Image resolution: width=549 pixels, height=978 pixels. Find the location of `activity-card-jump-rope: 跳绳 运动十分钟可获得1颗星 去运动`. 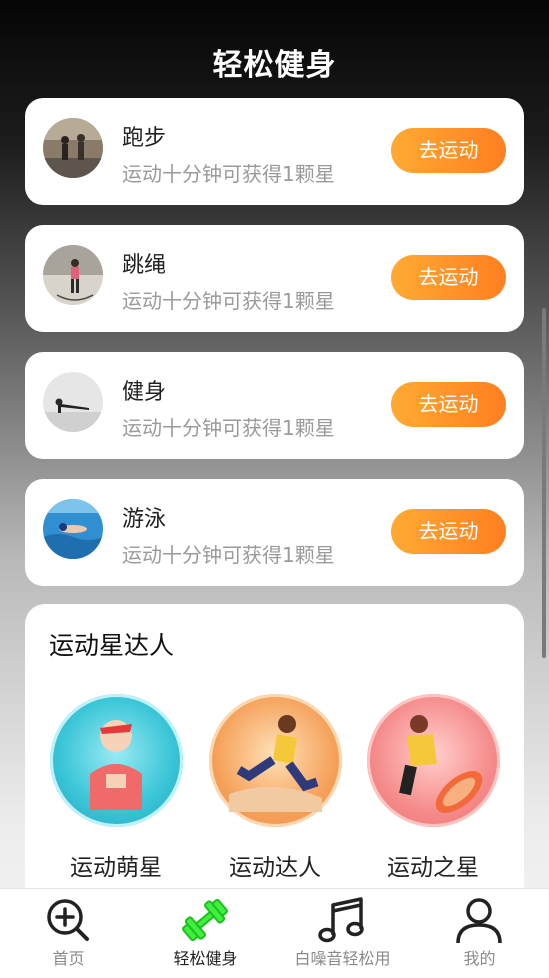

activity-card-jump-rope: 跳绳 运动十分钟可获得1颗星 去运动 is located at coordinates (274, 278).